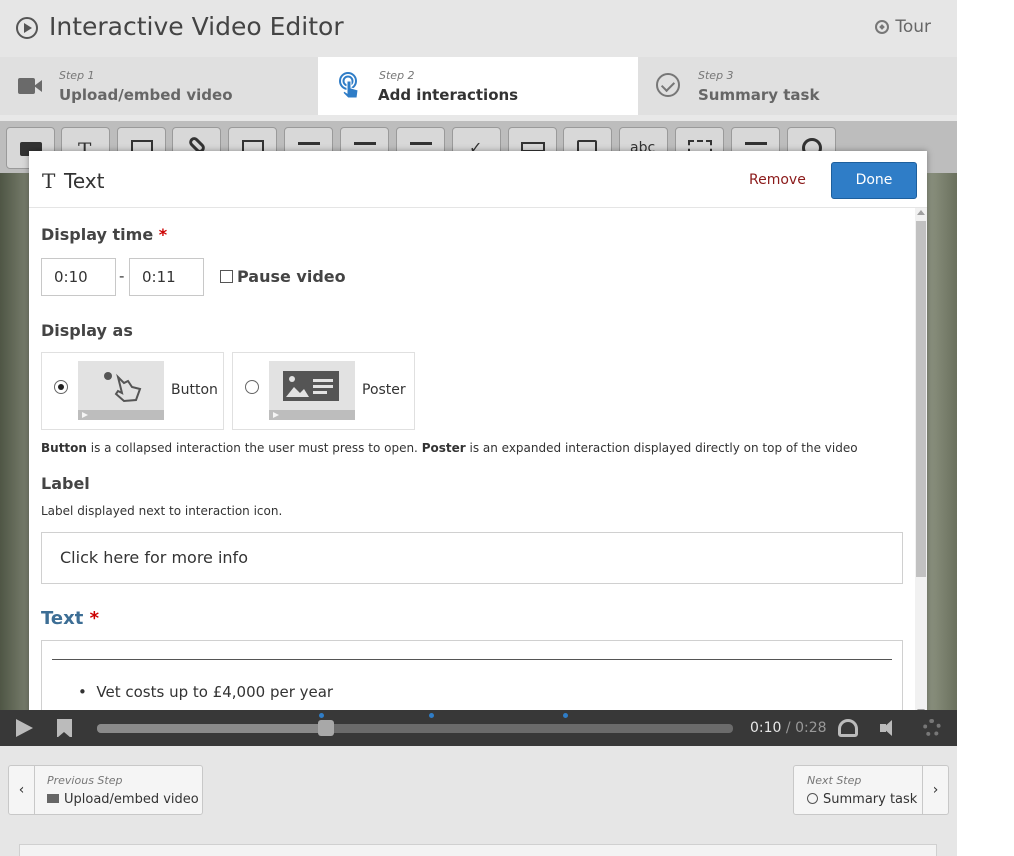 The height and width of the screenshot is (856, 1014). I want to click on poster-preview-image, so click(312, 390).